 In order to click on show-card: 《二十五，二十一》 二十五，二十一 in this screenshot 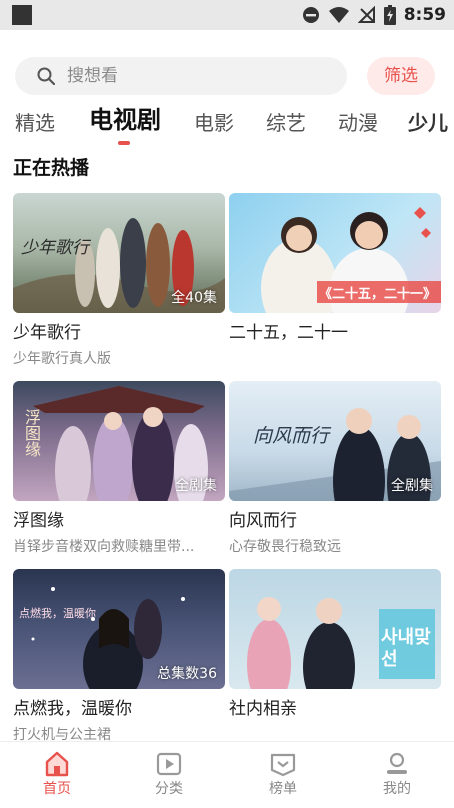, I will do `click(335, 271)`.